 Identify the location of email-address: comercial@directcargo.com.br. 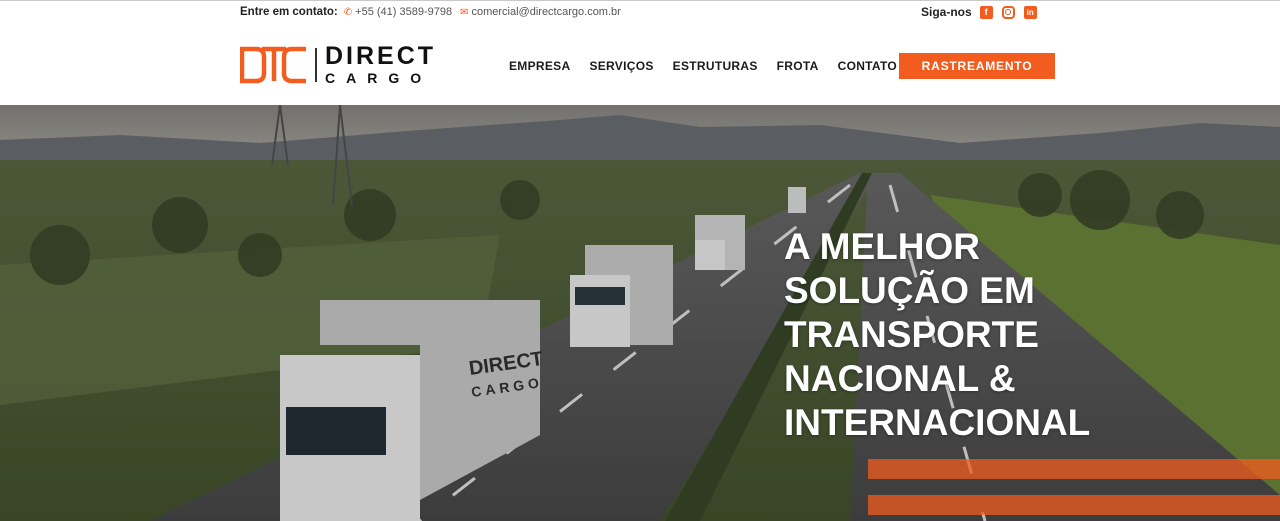
(546, 12).